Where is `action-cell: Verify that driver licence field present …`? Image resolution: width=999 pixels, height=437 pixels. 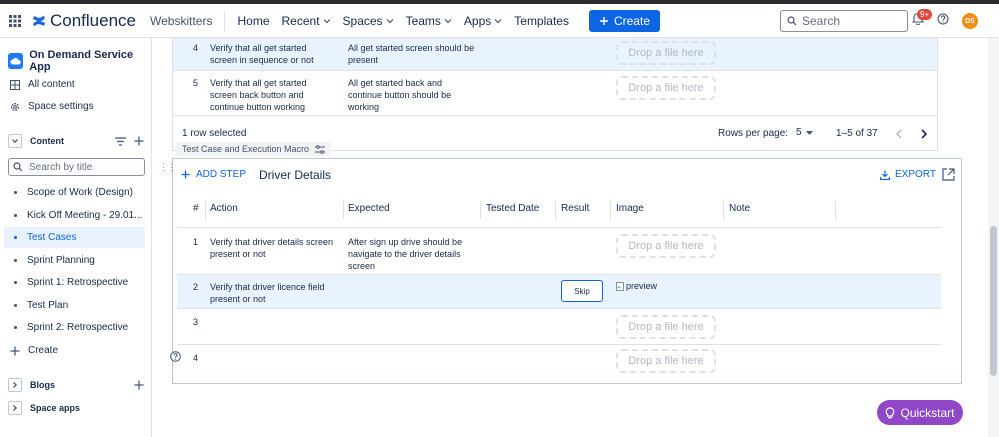 action-cell: Verify that driver licence field present … is located at coordinates (267, 293).